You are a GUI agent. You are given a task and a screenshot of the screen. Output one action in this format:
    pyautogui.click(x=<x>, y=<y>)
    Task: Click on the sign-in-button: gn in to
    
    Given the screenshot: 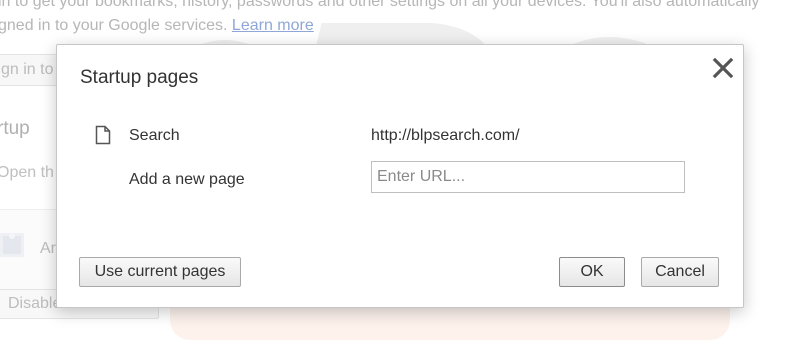 What is the action you would take?
    pyautogui.click(x=31, y=70)
    